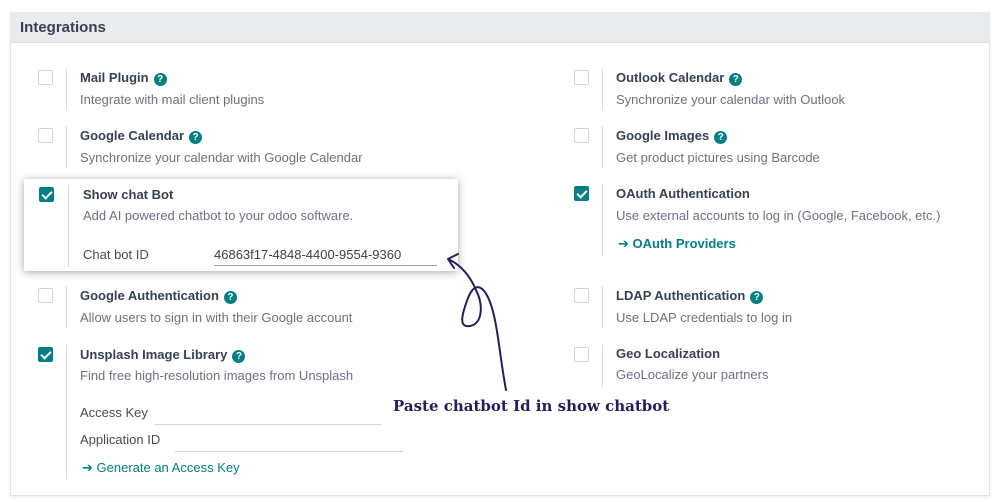 Image resolution: width=992 pixels, height=502 pixels. I want to click on google-calendar-title: Google Calendar?, so click(141, 136).